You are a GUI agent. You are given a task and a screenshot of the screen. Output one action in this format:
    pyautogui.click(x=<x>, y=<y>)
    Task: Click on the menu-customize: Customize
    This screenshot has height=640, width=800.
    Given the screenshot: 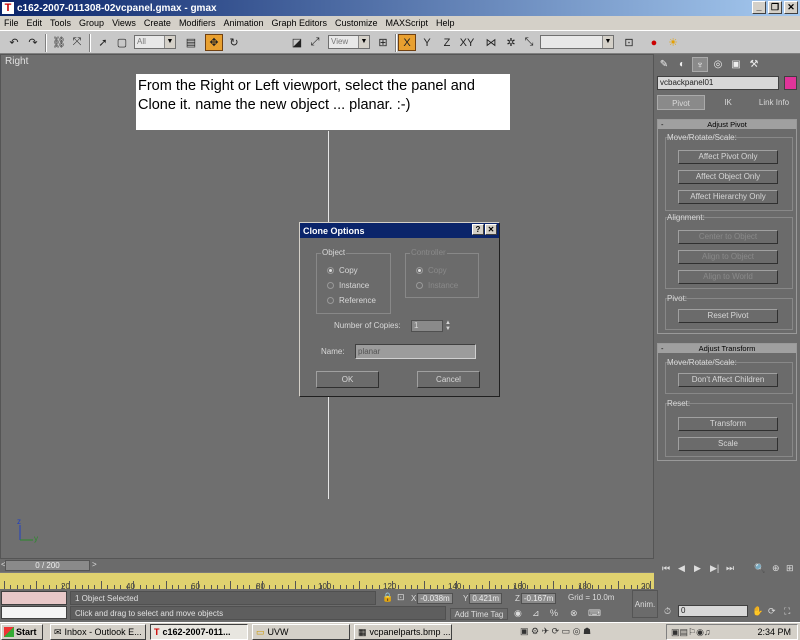 What is the action you would take?
    pyautogui.click(x=356, y=23)
    